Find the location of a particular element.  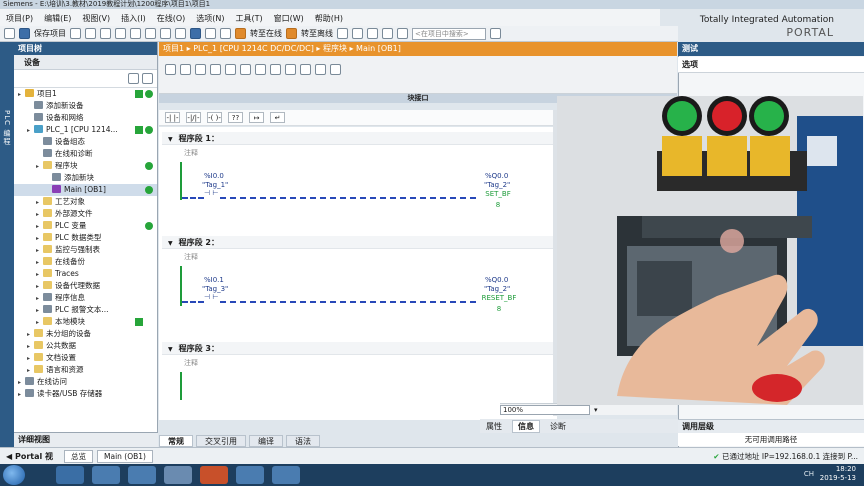

taskbar-clock: 18:20 2019-5-13 is located at coordinates (838, 474).